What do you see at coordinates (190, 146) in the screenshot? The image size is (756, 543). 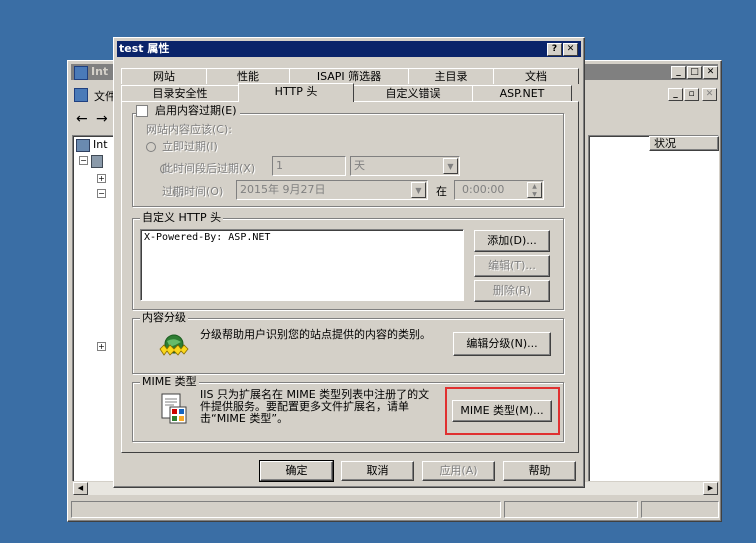 I see `radio-expire-immediately-label: 立即过期(I)` at bounding box center [190, 146].